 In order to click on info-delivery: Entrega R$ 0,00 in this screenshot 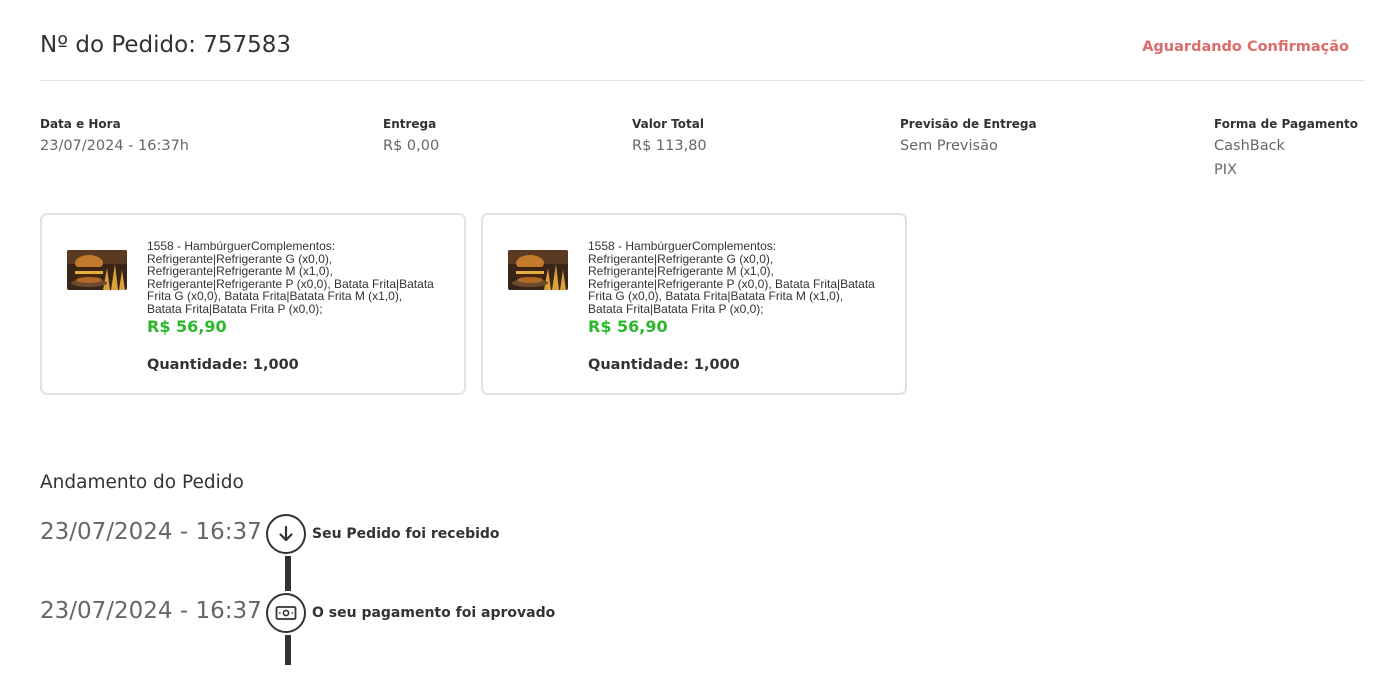, I will do `click(411, 137)`.